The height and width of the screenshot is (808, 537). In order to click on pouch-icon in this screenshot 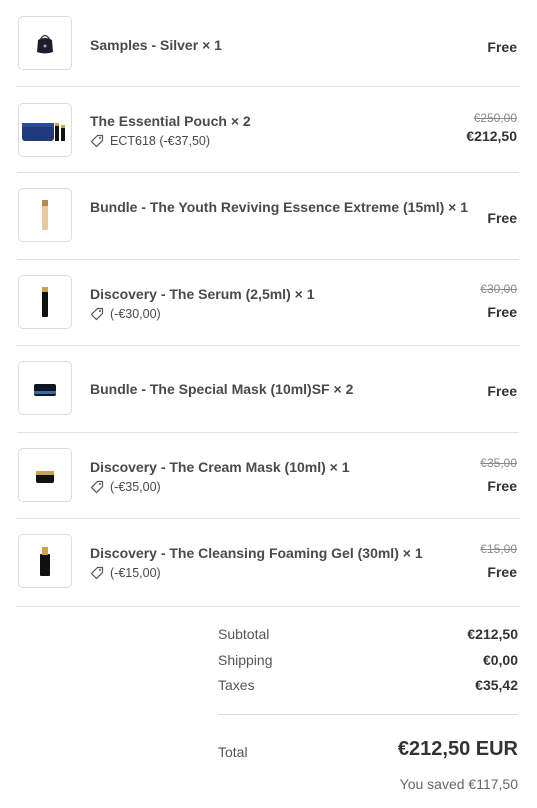, I will do `click(45, 44)`.